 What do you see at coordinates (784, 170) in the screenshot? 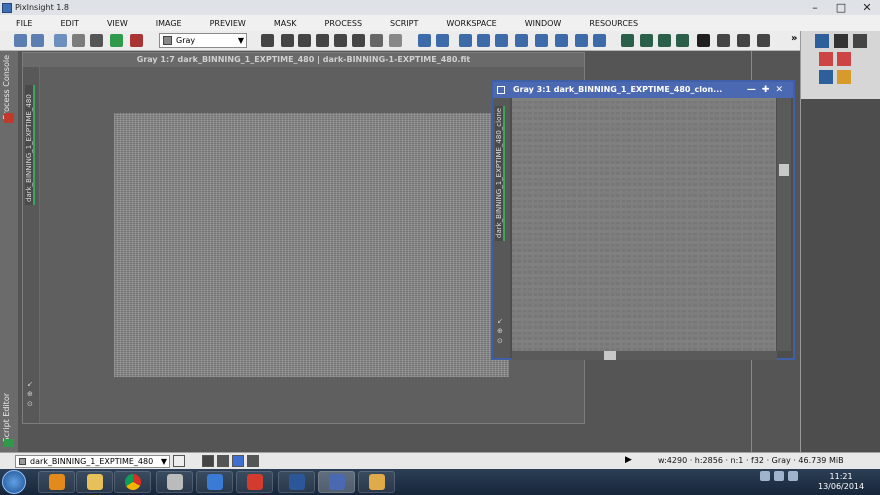
I see `vertical-scroll-thumb` at bounding box center [784, 170].